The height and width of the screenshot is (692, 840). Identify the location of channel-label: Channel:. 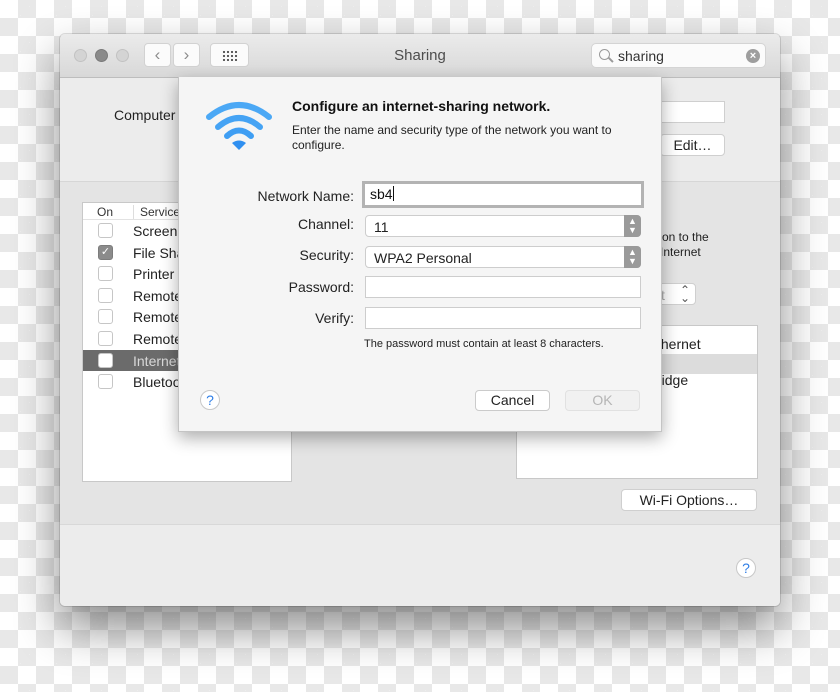
(325, 224).